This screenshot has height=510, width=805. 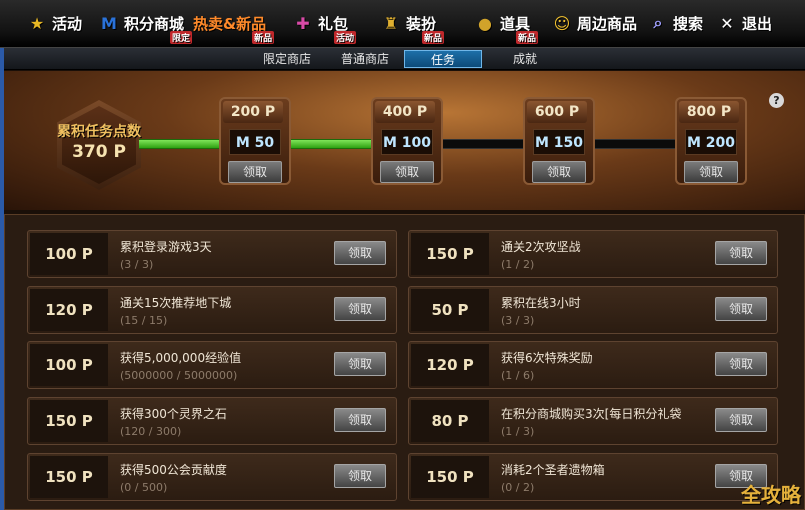 What do you see at coordinates (181, 358) in the screenshot?
I see `task-title: 获得5,000,000经验值` at bounding box center [181, 358].